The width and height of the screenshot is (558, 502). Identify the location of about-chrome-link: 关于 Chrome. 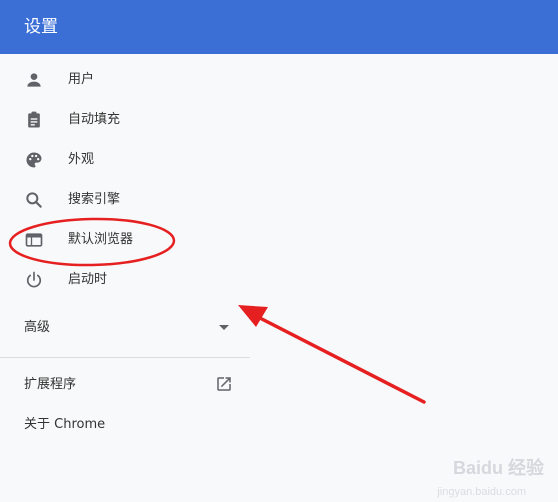
(125, 425).